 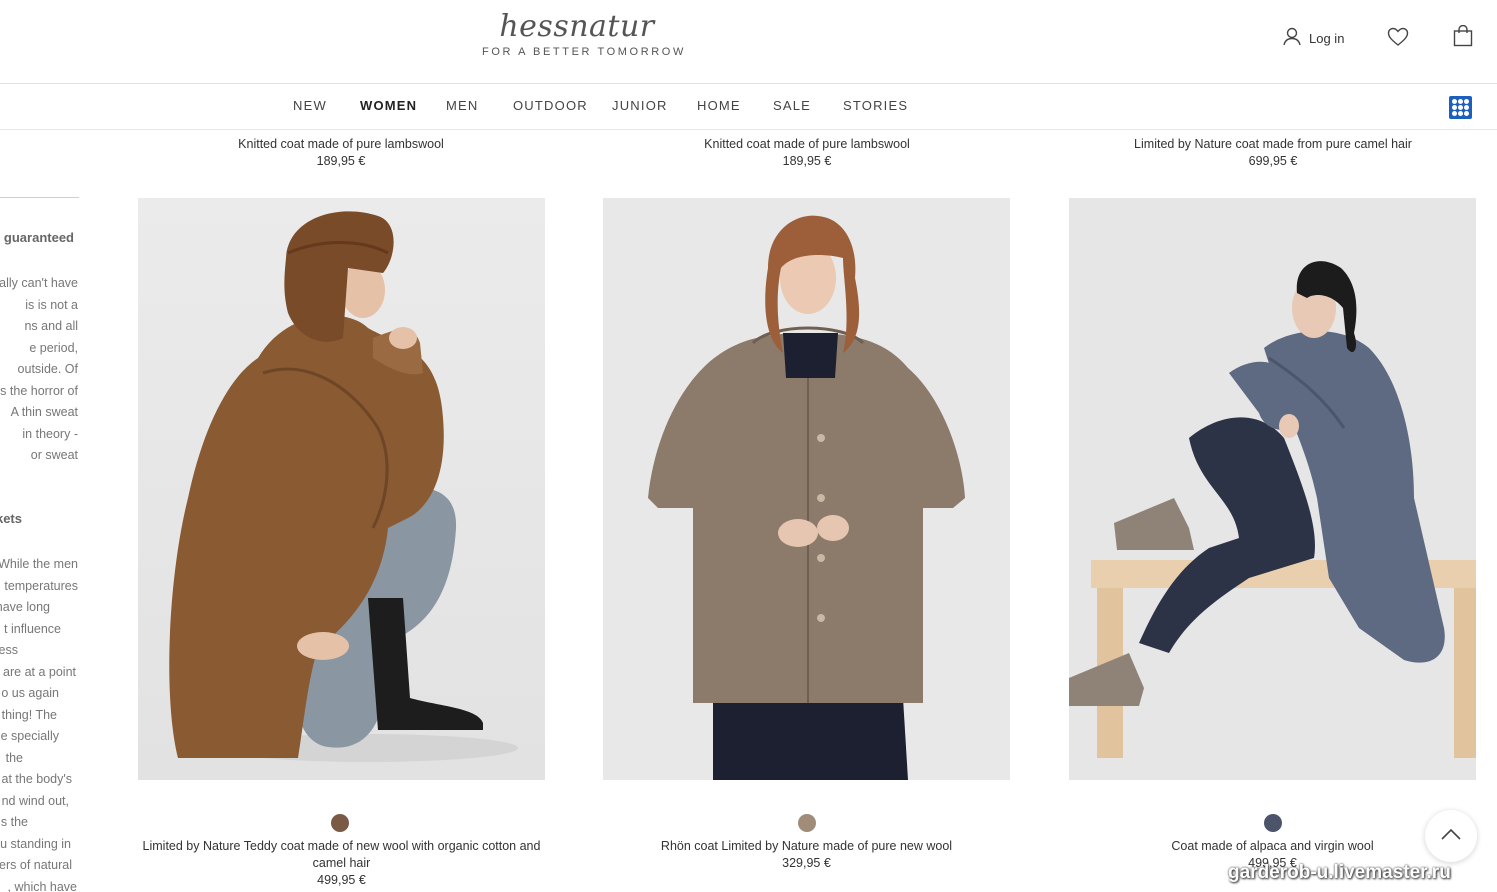 I want to click on login-label: Log in, so click(x=1327, y=38).